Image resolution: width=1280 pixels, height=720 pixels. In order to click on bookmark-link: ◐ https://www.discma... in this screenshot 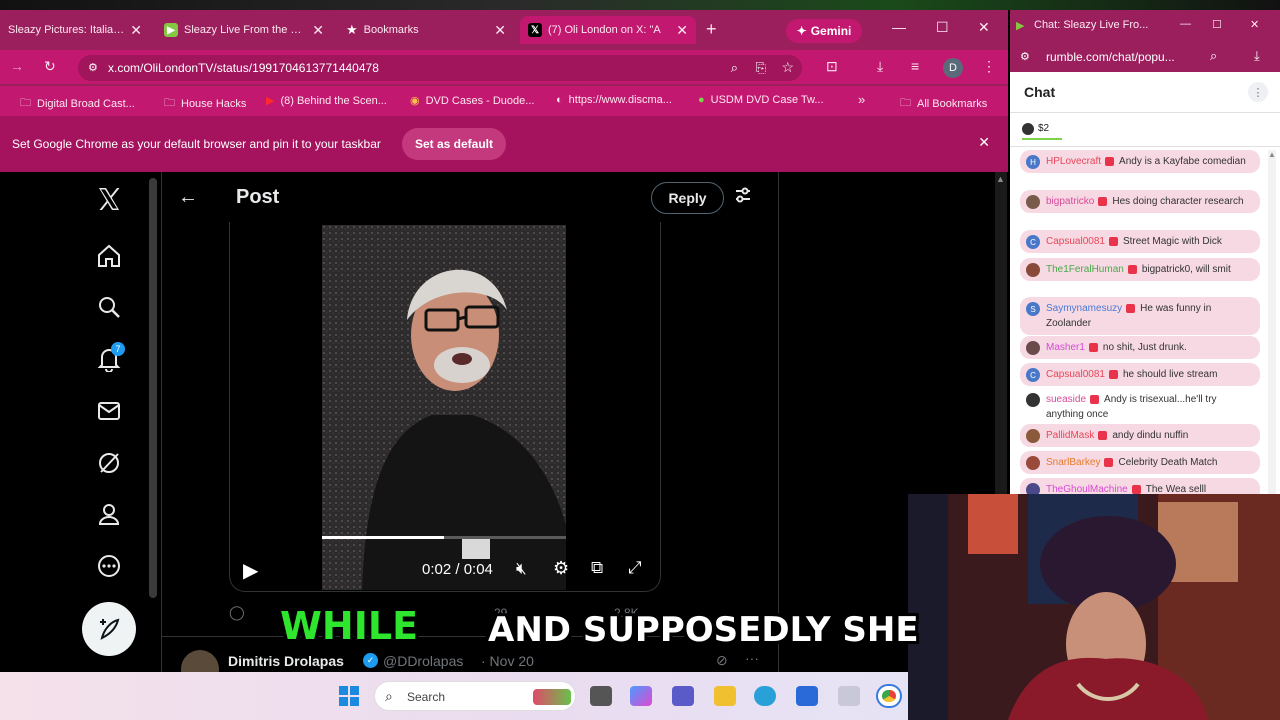, I will do `click(614, 100)`.